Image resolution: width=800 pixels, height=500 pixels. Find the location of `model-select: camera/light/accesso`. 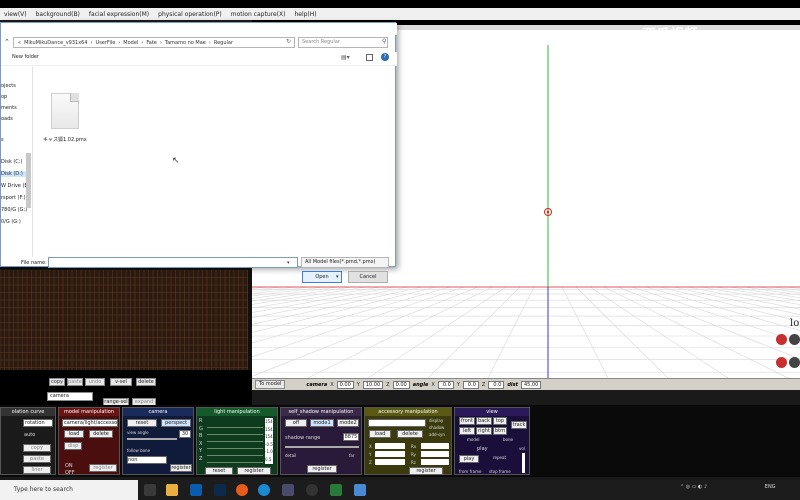

model-select: camera/light/accesso is located at coordinates (90, 423).